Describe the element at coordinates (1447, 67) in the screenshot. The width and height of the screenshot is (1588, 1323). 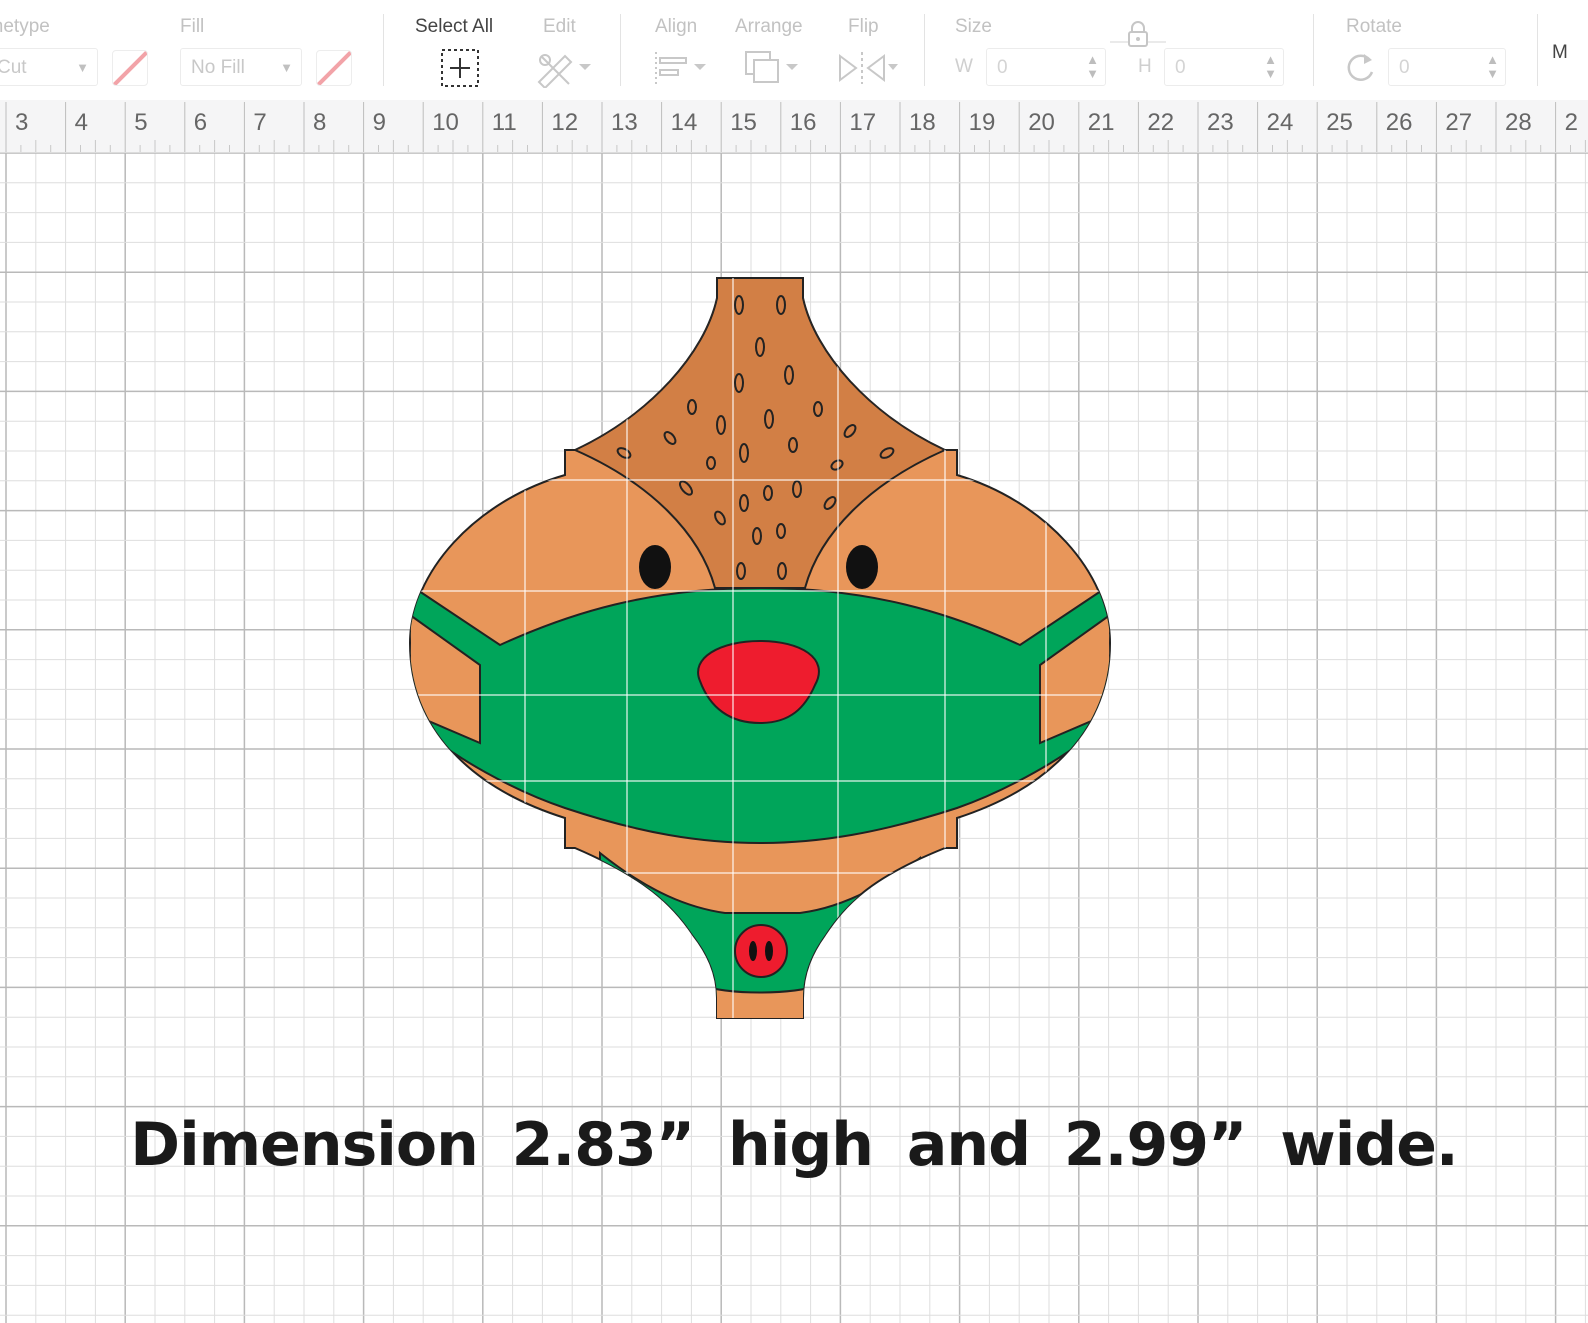
I see `rotate-input: 0 ▲ ▼` at that location.